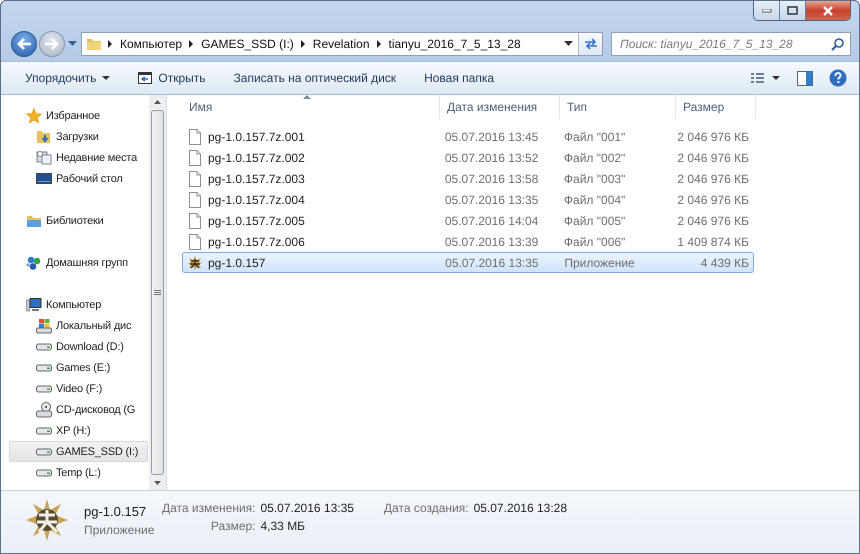  I want to click on star-icon, so click(34, 116).